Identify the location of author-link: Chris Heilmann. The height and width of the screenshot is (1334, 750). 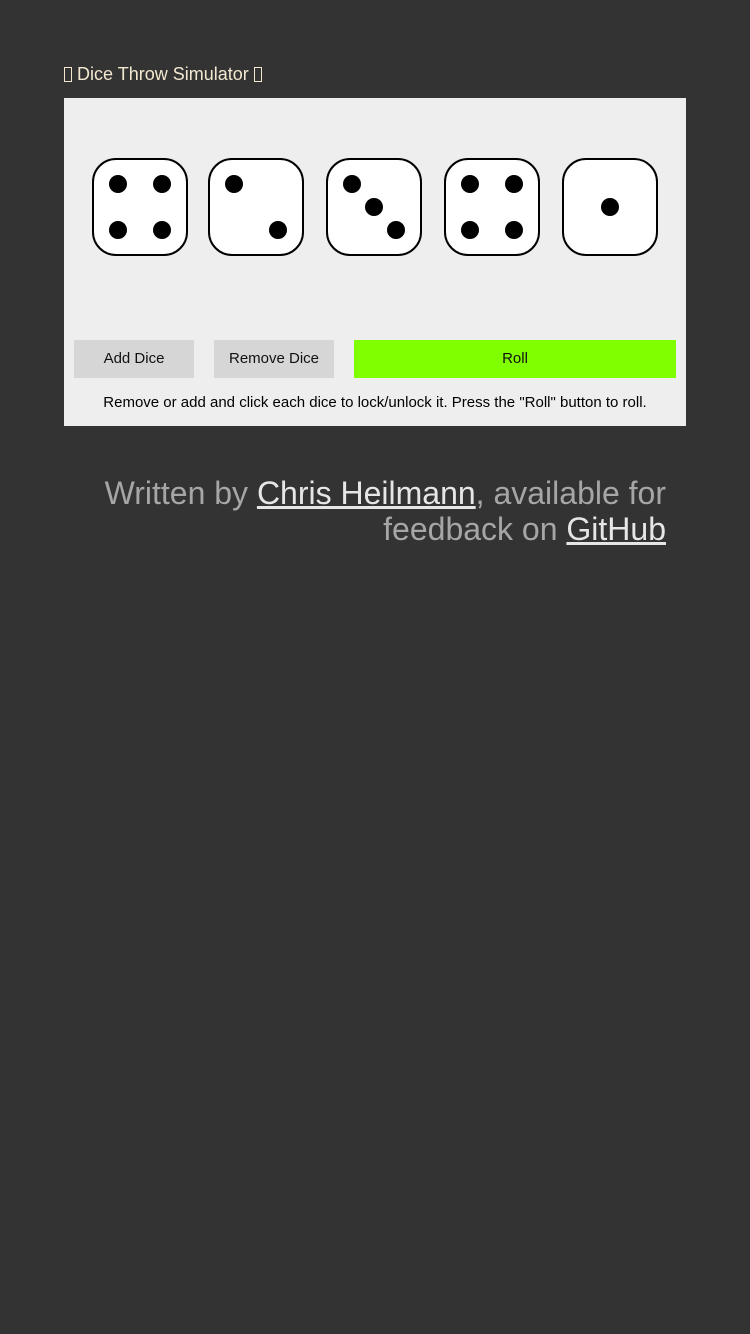
(366, 493).